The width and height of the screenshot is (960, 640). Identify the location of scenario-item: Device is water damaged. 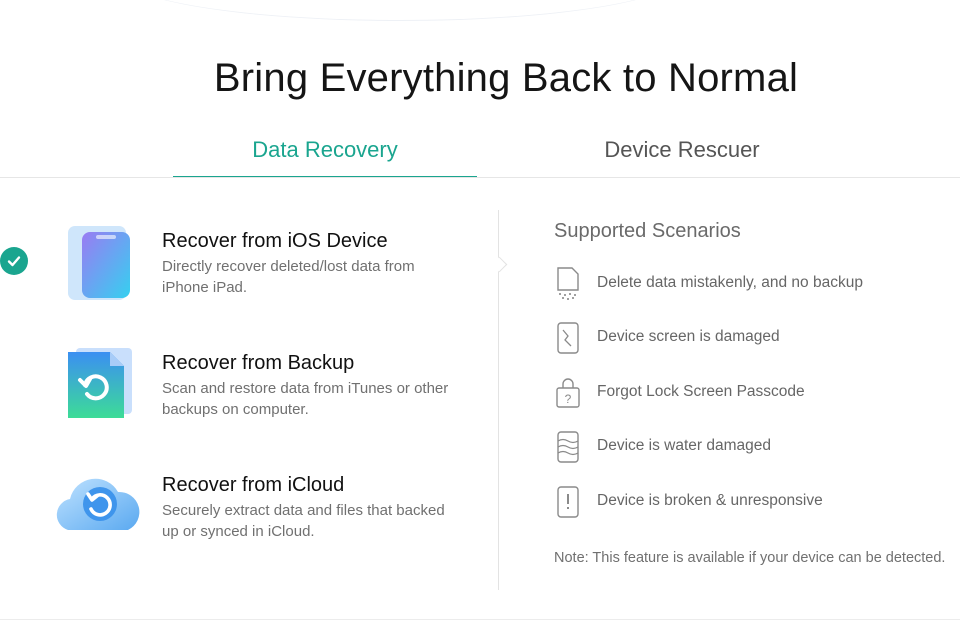
(754, 449).